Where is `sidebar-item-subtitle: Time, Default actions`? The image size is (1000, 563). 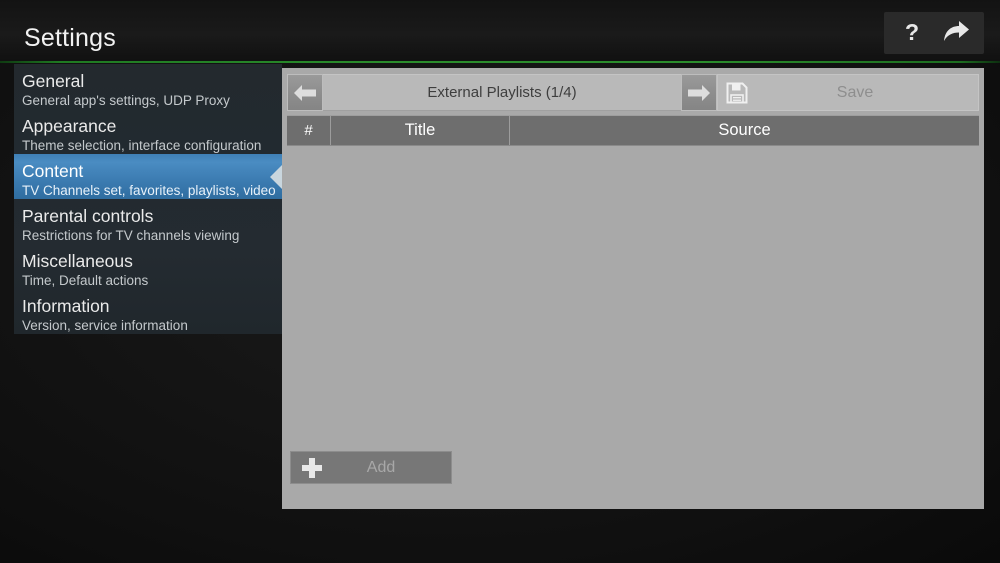
sidebar-item-subtitle: Time, Default actions is located at coordinates (85, 280).